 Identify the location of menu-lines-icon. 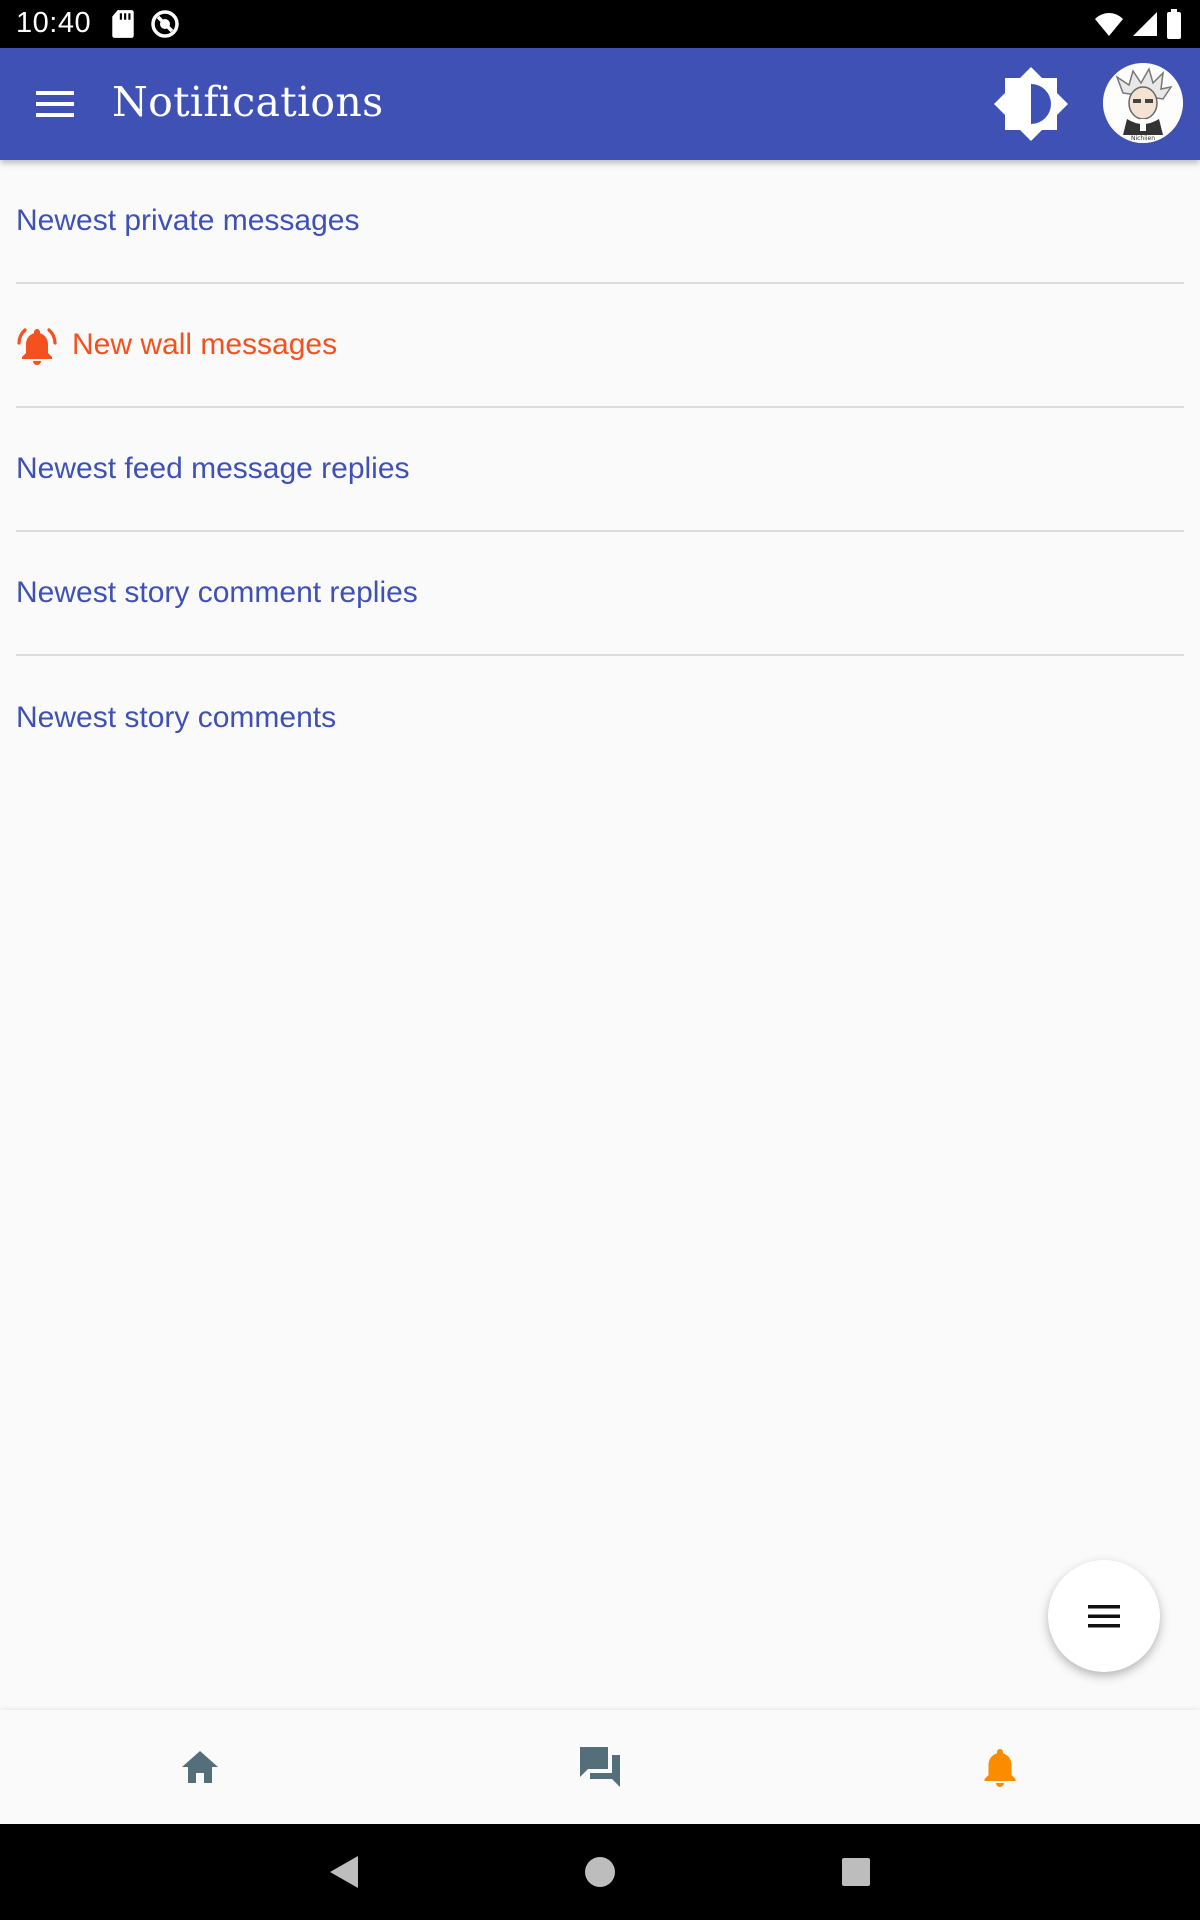
(1104, 1616).